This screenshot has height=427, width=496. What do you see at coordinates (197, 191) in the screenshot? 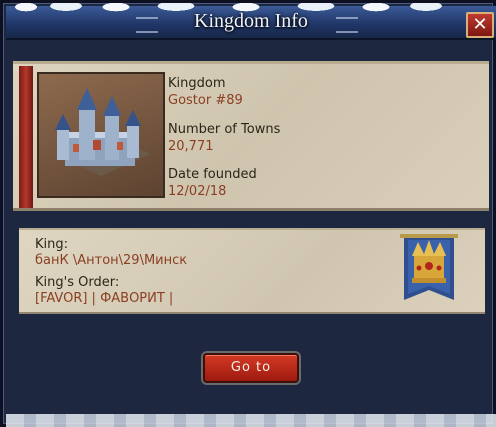
I see `founded-value: 12/02/18` at bounding box center [197, 191].